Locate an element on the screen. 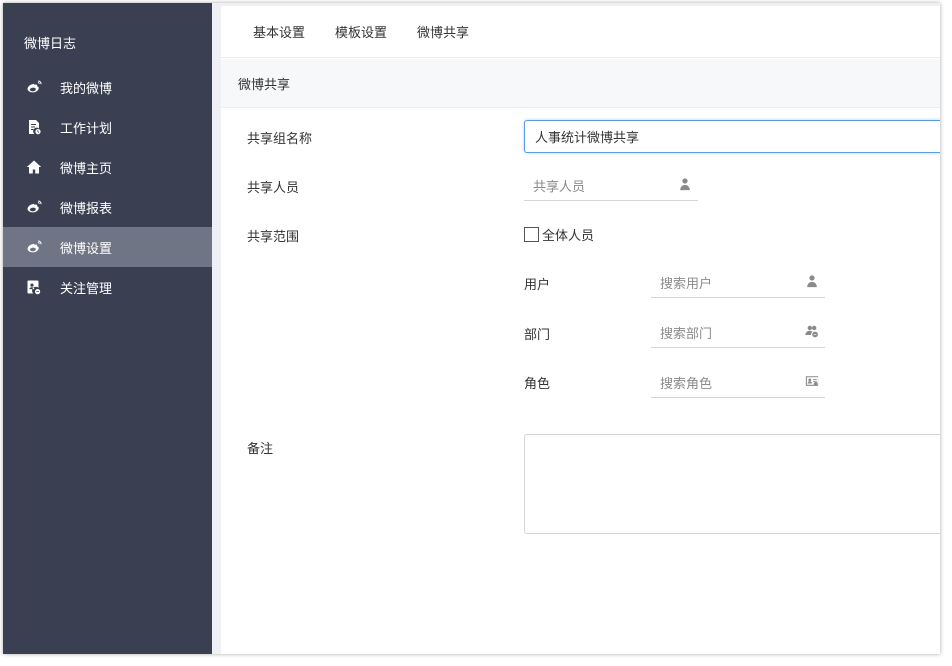  group-icon is located at coordinates (812, 333).